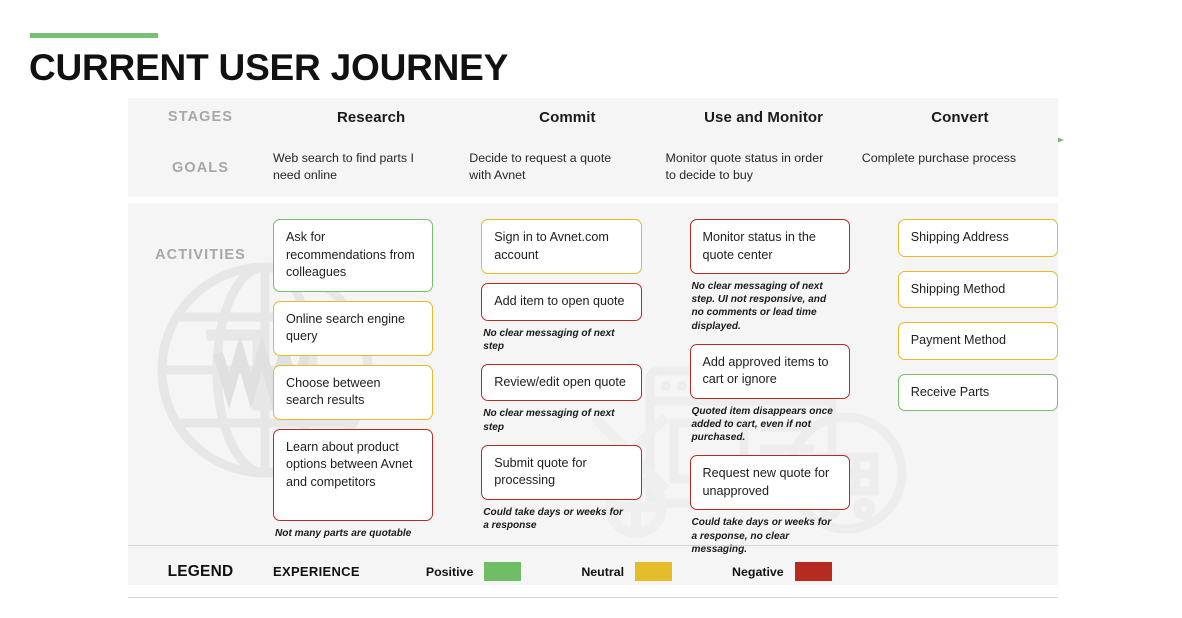  Describe the element at coordinates (769, 483) in the screenshot. I see `activity-card: Request new quote for unapproved` at that location.